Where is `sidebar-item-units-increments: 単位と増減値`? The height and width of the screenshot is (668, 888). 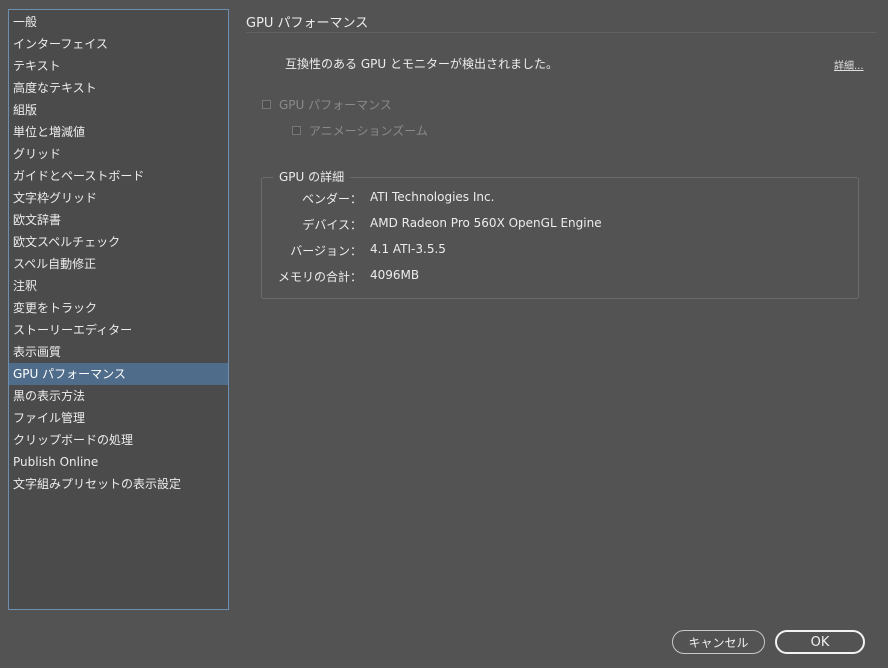
sidebar-item-units-increments: 単位と増減値 is located at coordinates (118, 132).